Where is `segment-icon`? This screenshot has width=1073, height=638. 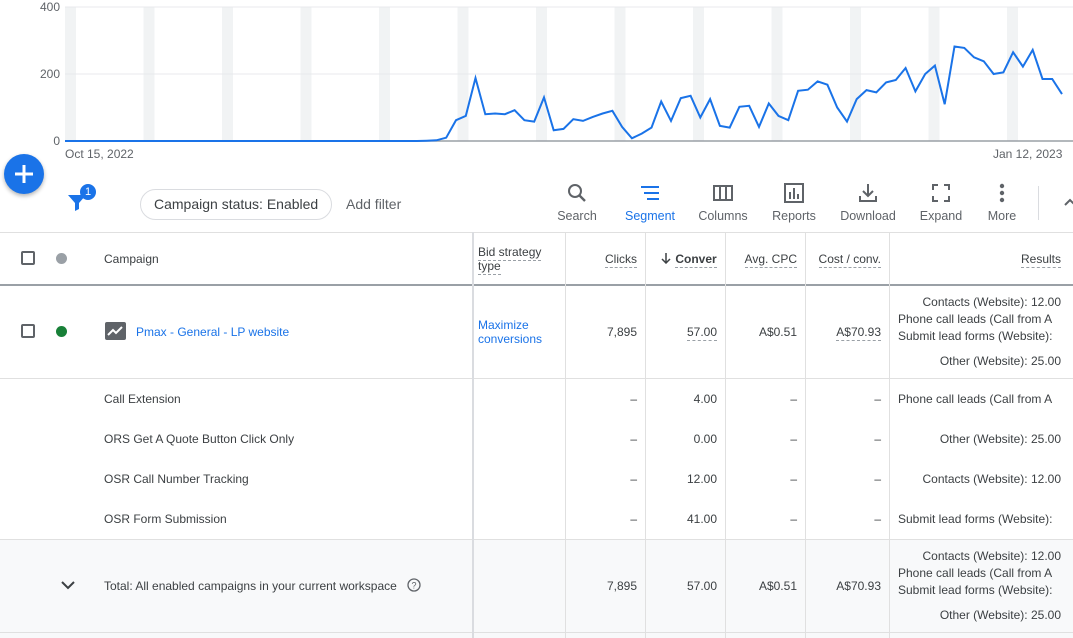 segment-icon is located at coordinates (650, 193).